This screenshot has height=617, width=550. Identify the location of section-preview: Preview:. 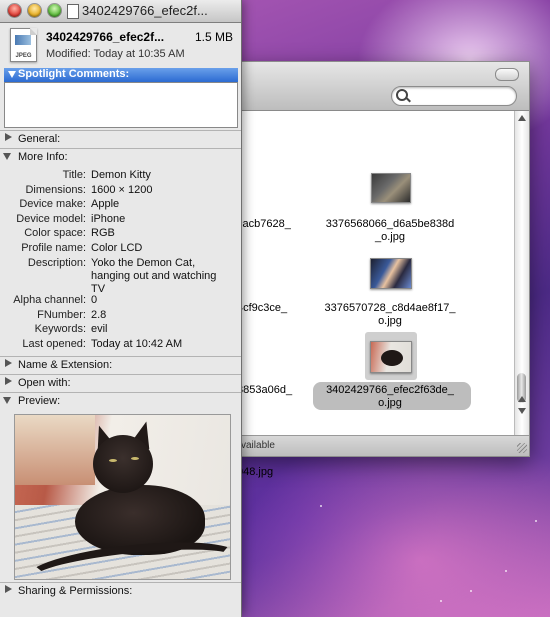
(120, 401).